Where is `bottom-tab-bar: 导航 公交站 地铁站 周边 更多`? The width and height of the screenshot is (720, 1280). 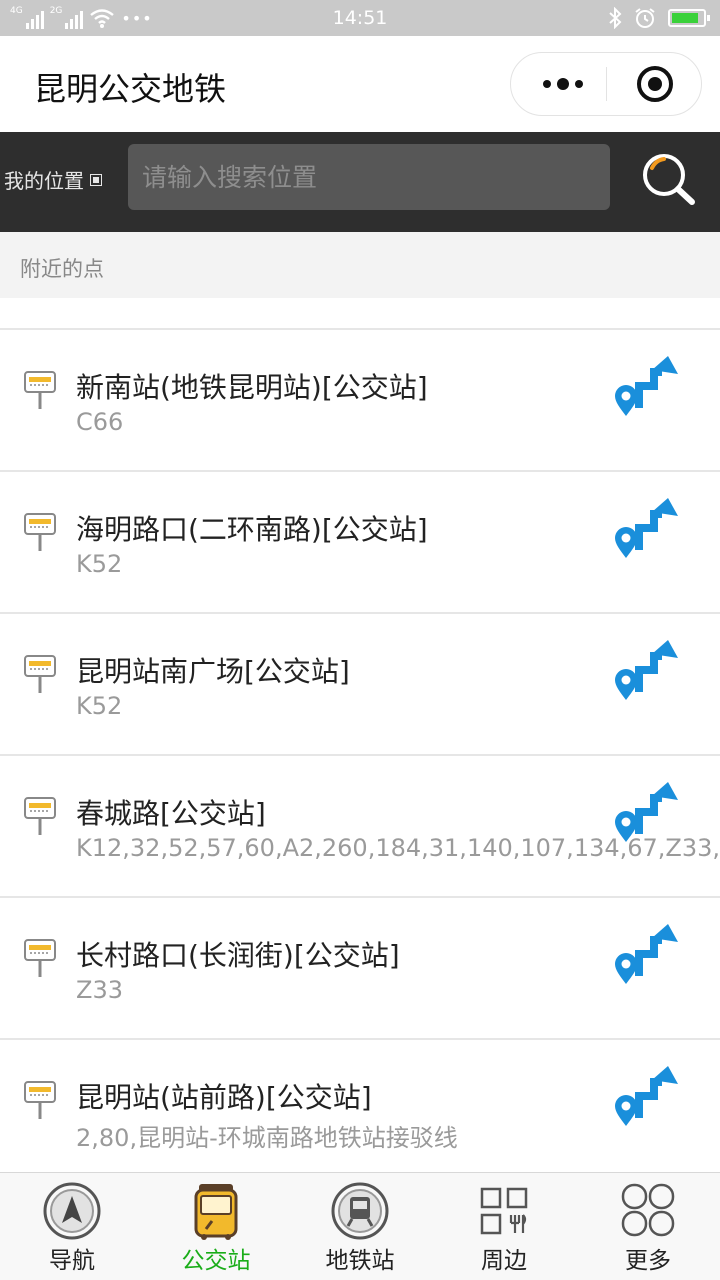
bottom-tab-bar: 导航 公交站 地铁站 周边 更多 is located at coordinates (360, 1226).